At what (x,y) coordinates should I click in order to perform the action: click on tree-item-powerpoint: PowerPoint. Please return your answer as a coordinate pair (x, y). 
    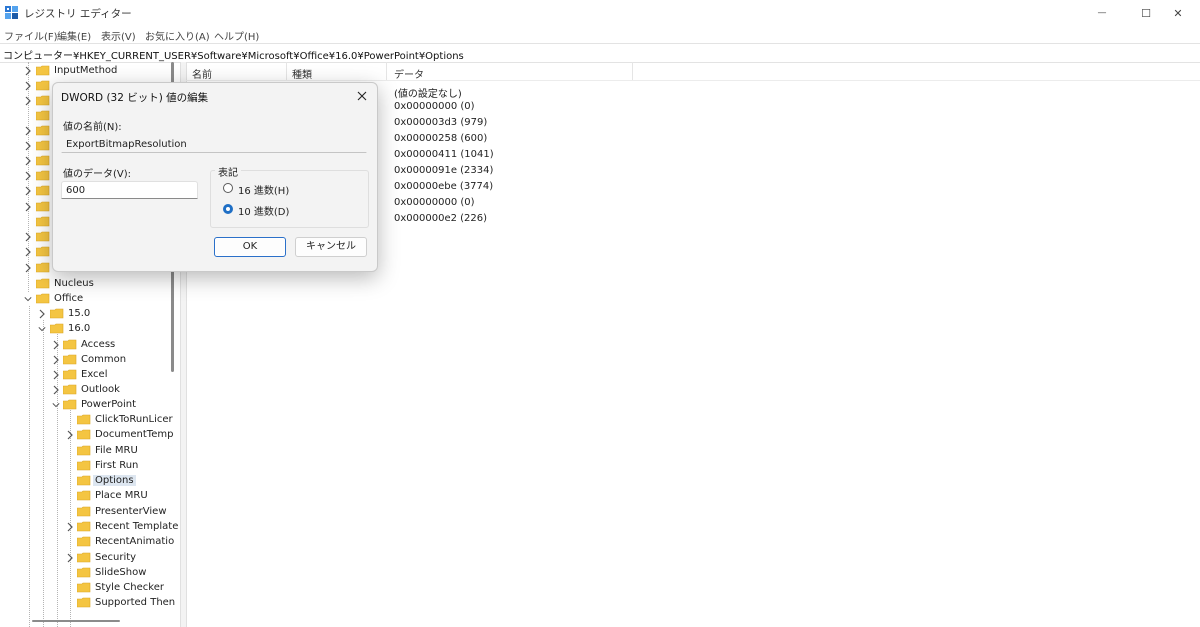
    Looking at the image, I should click on (90, 405).